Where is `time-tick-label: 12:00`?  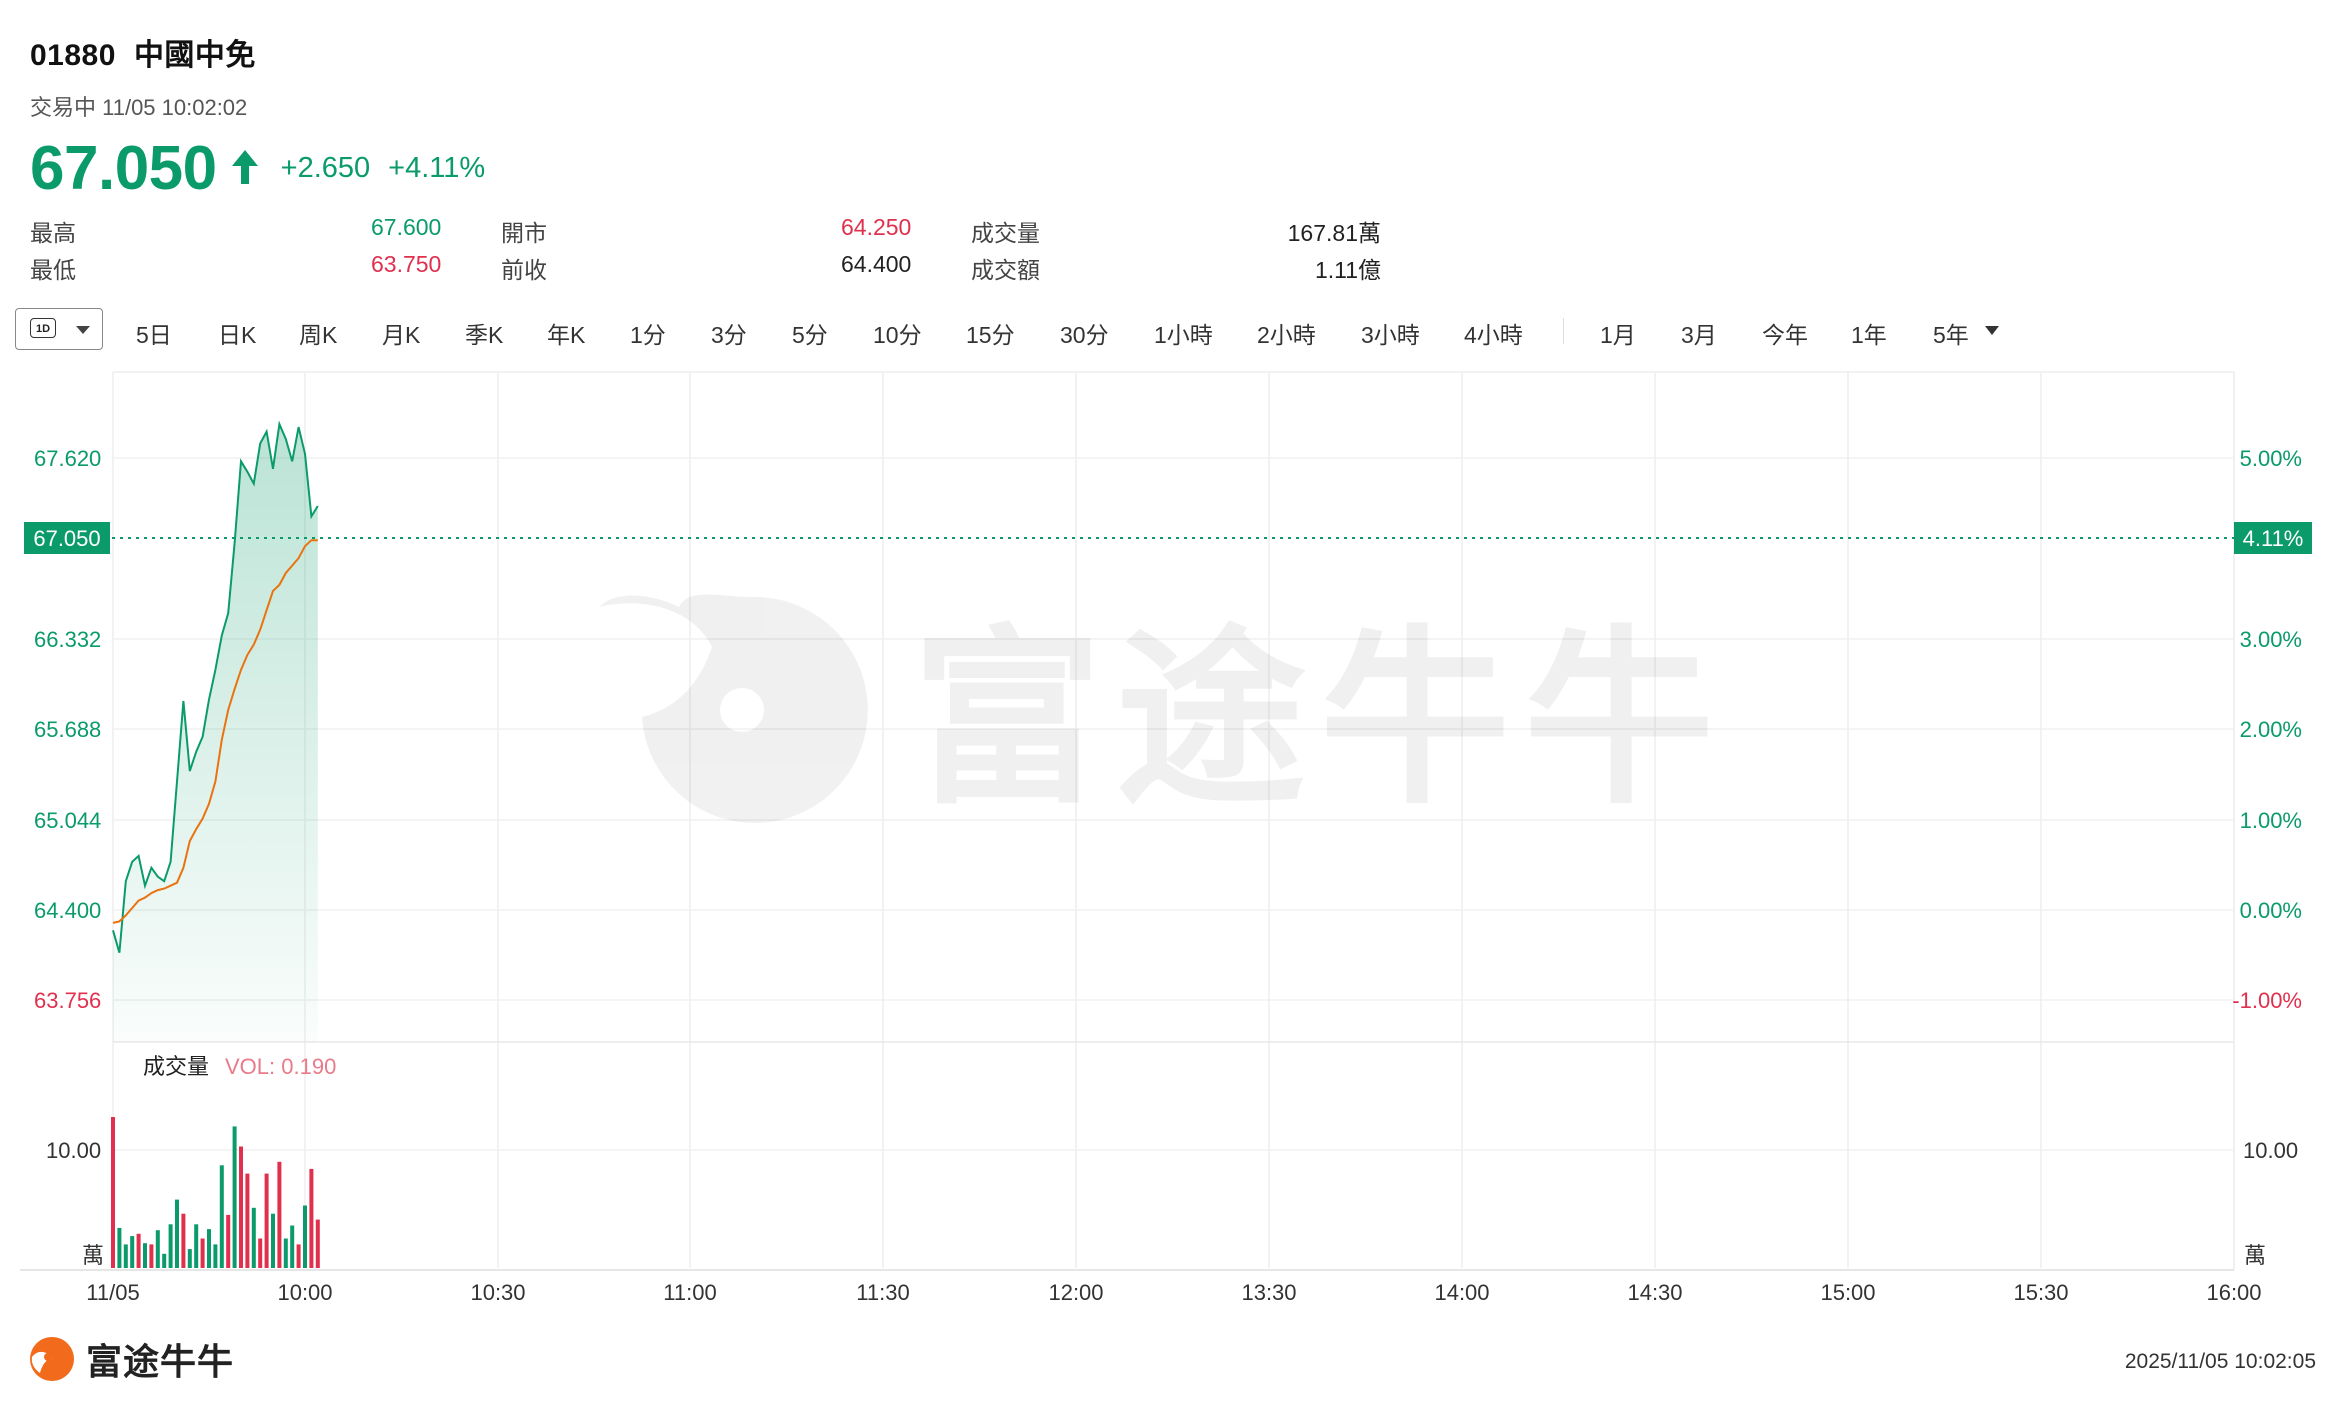 time-tick-label: 12:00 is located at coordinates (1075, 1292).